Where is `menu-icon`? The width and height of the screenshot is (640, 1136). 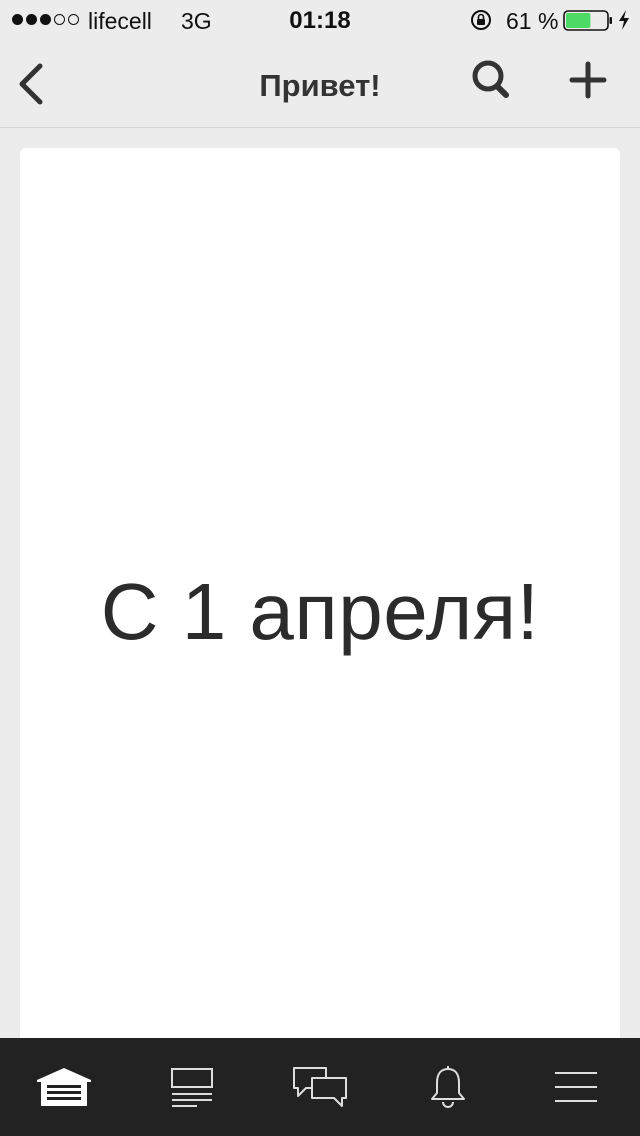 menu-icon is located at coordinates (576, 1087).